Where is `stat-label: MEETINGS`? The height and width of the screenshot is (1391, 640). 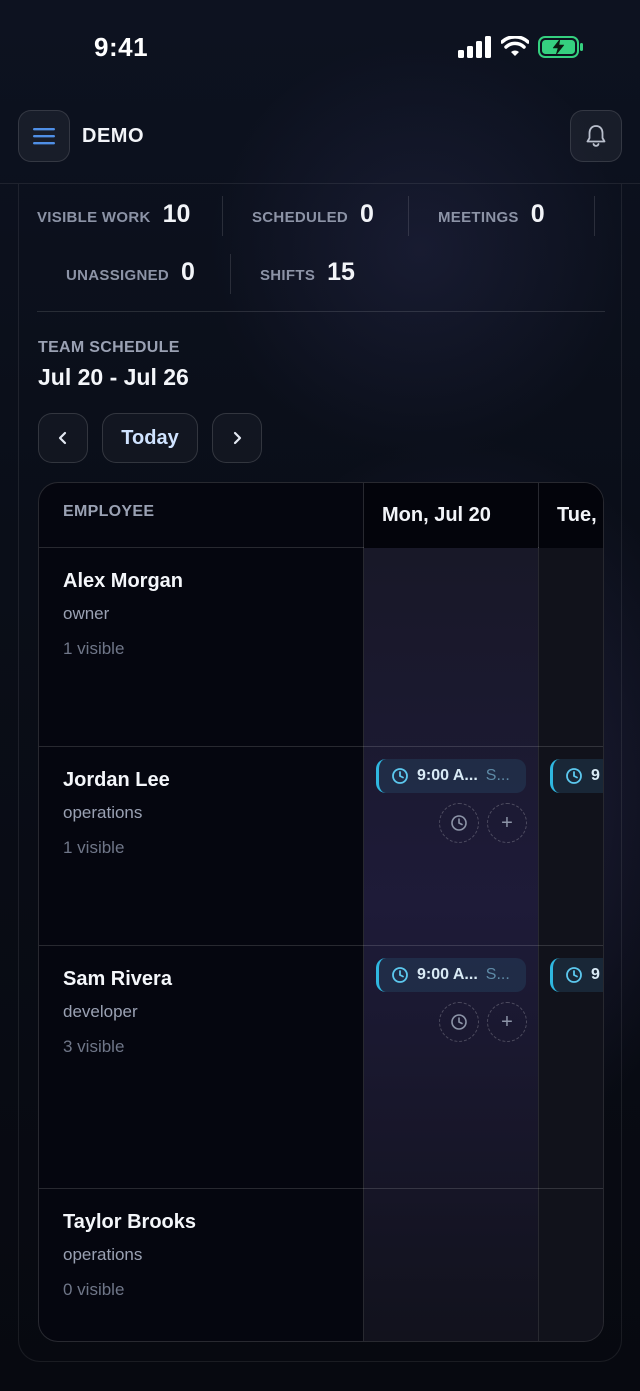
stat-label: MEETINGS is located at coordinates (478, 217).